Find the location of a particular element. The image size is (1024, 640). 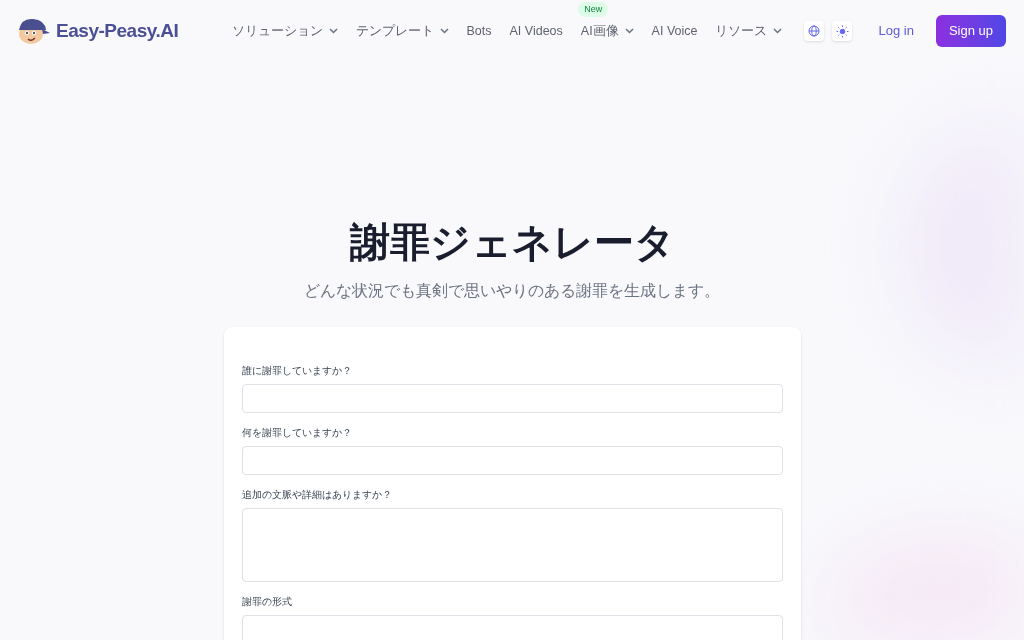

nav-link: テンプレート is located at coordinates (402, 31).